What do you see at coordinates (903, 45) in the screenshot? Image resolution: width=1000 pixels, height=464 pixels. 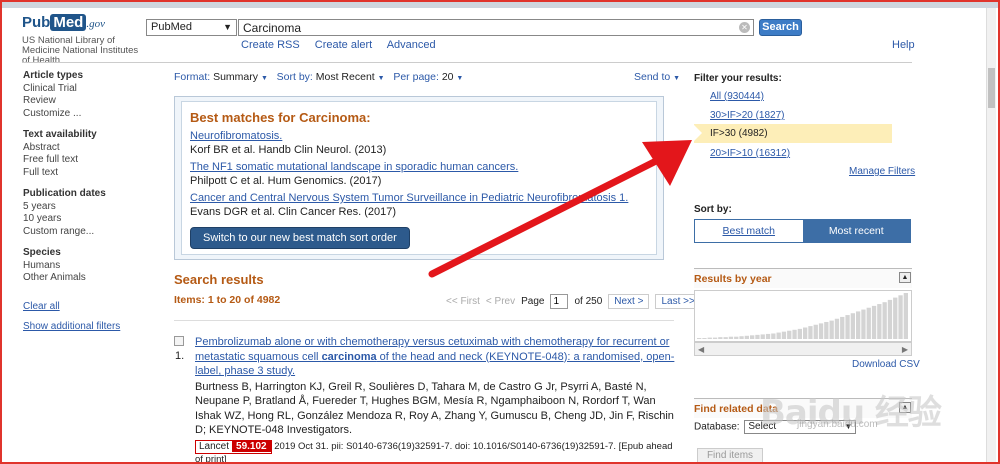 I see `help-link: Help` at bounding box center [903, 45].